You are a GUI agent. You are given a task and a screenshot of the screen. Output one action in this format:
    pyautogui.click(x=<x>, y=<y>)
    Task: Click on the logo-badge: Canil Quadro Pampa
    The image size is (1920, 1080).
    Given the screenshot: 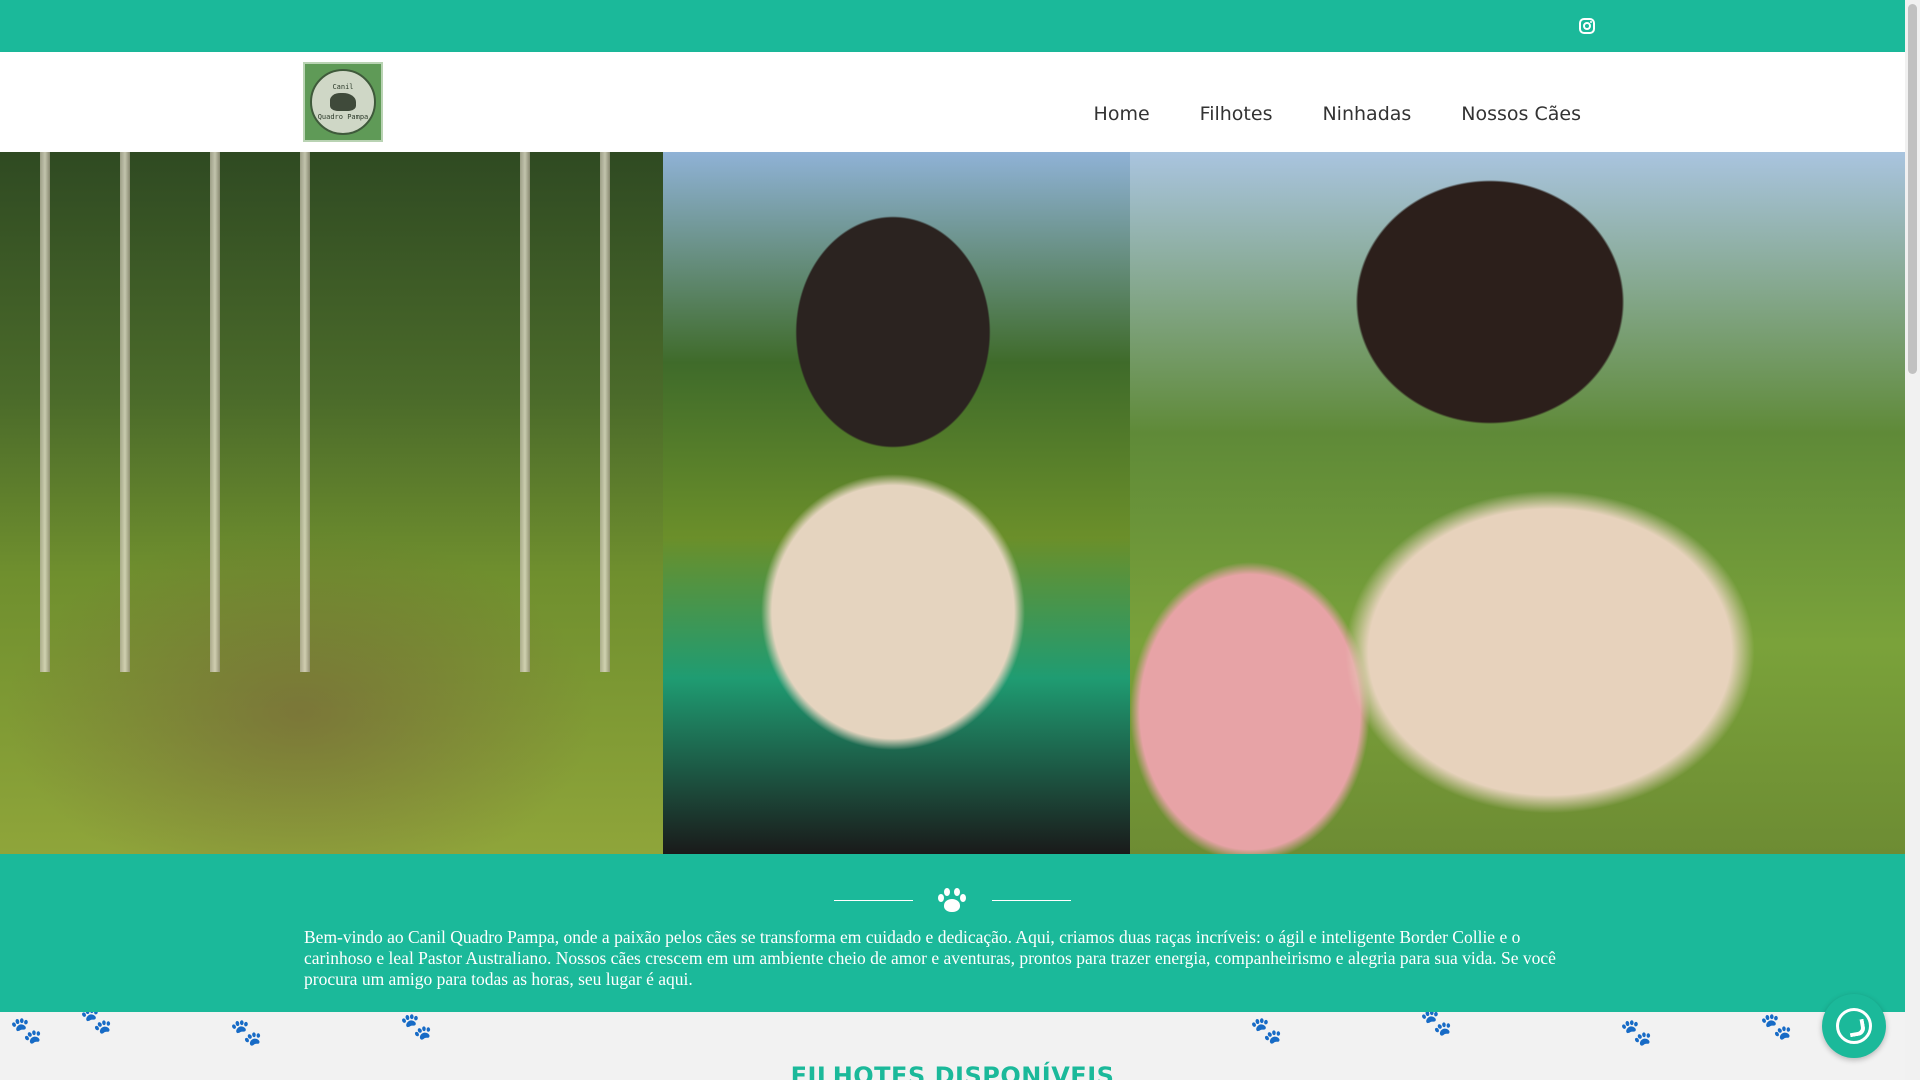 What is the action you would take?
    pyautogui.click(x=343, y=102)
    